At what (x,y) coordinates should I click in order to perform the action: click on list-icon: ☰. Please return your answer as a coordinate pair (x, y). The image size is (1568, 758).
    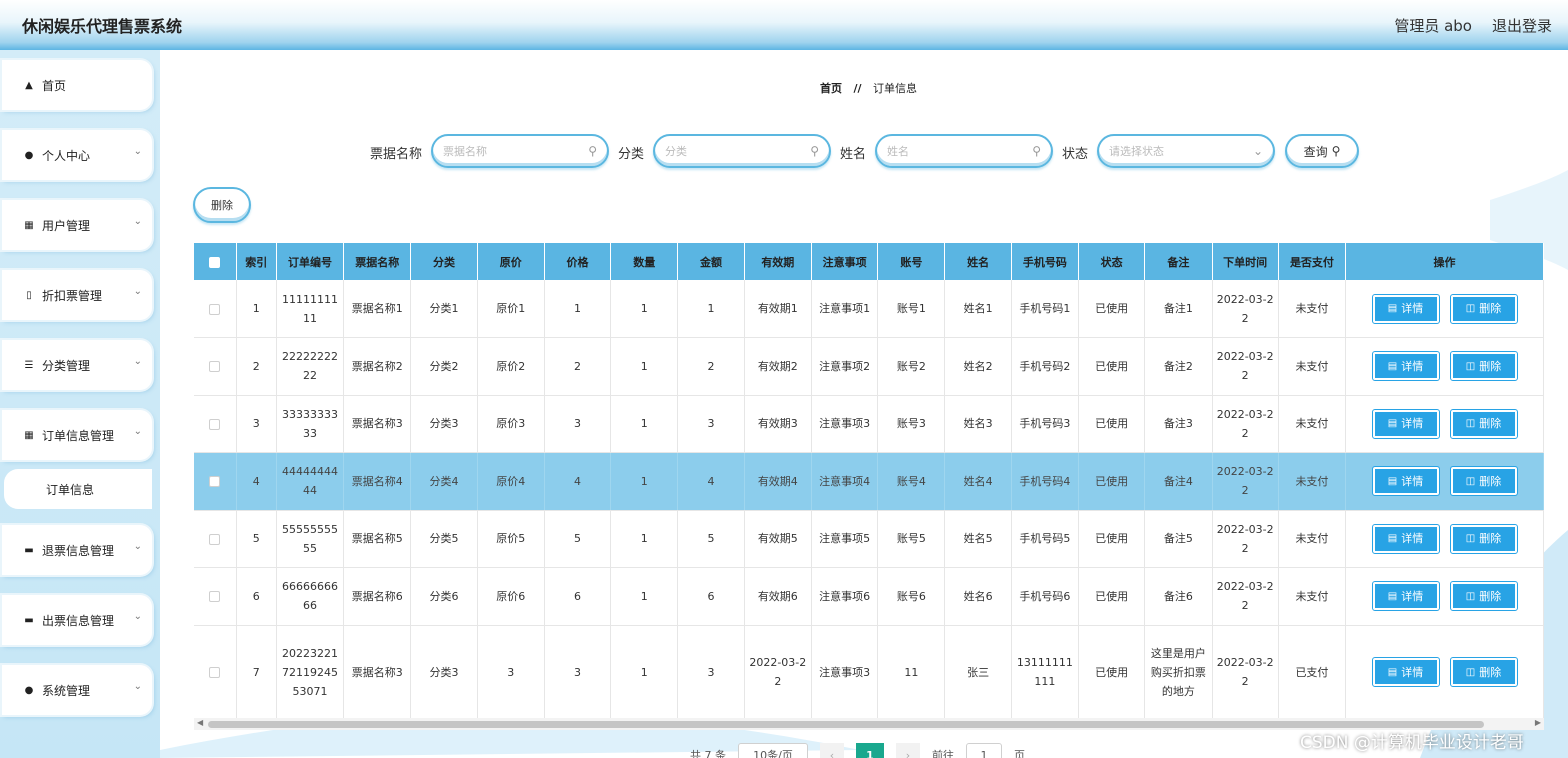
    Looking at the image, I should click on (29, 365).